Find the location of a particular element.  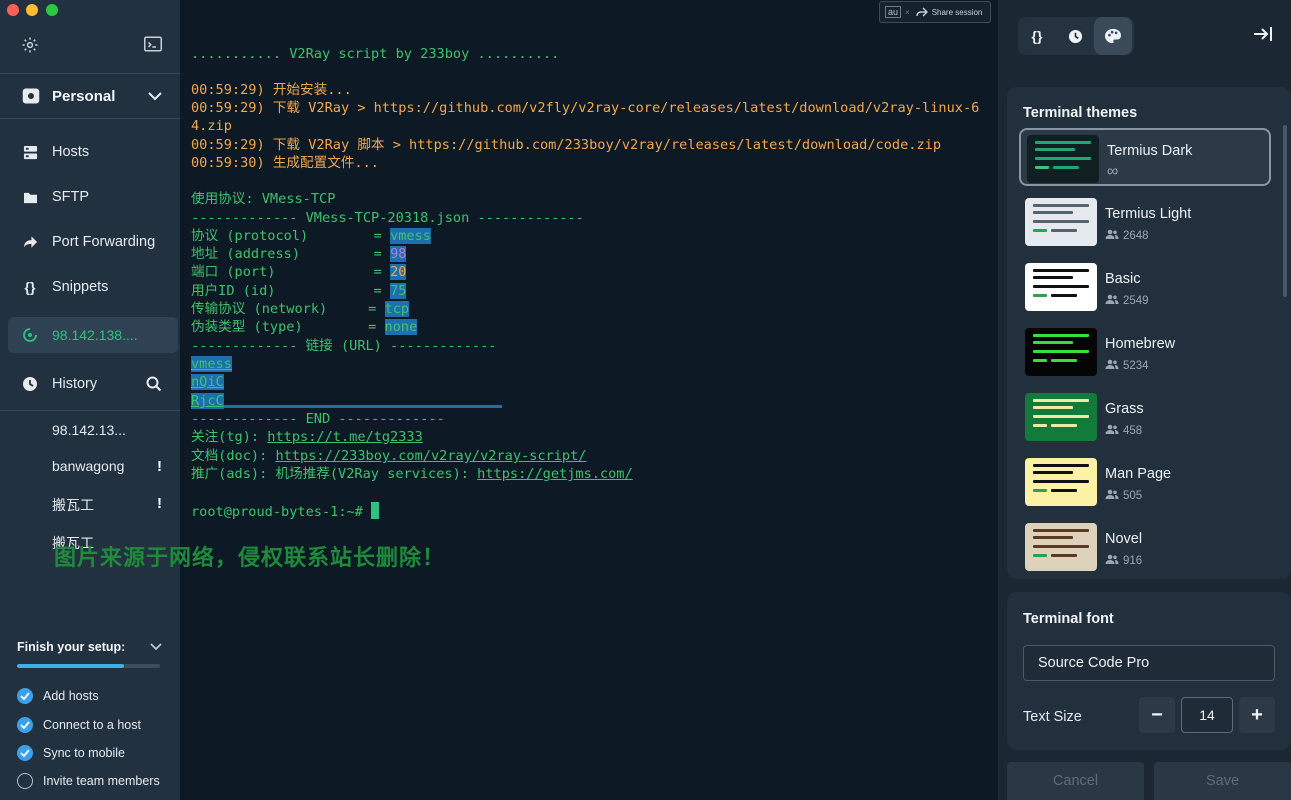

themes-title: Terminal themes is located at coordinates (1080, 113).